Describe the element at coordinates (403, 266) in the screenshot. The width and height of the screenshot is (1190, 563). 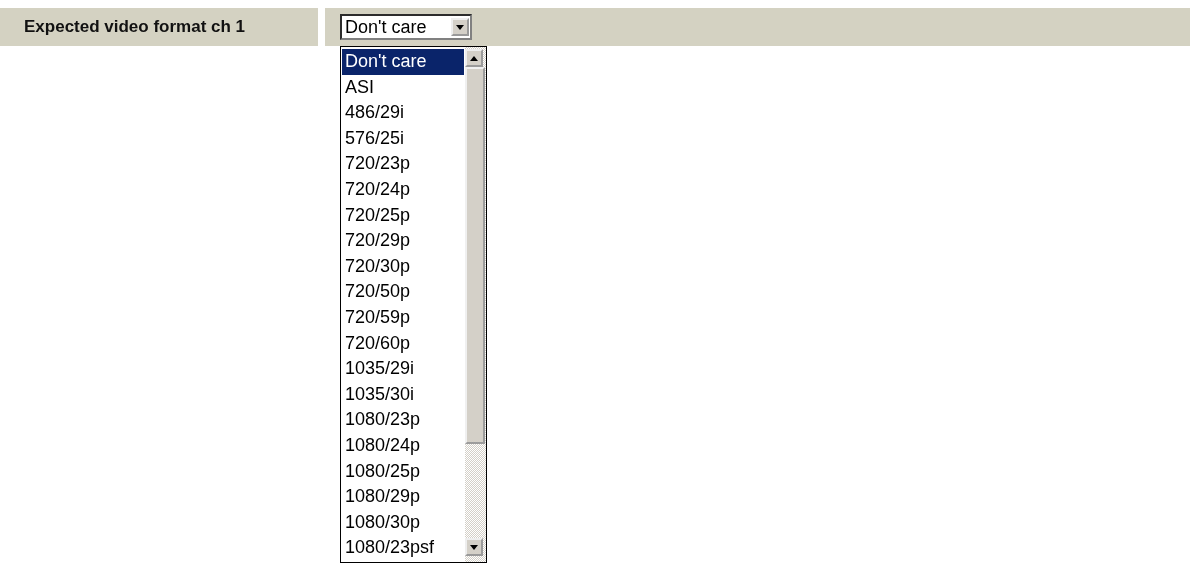
I see `dropdown-option: 720/30p` at that location.